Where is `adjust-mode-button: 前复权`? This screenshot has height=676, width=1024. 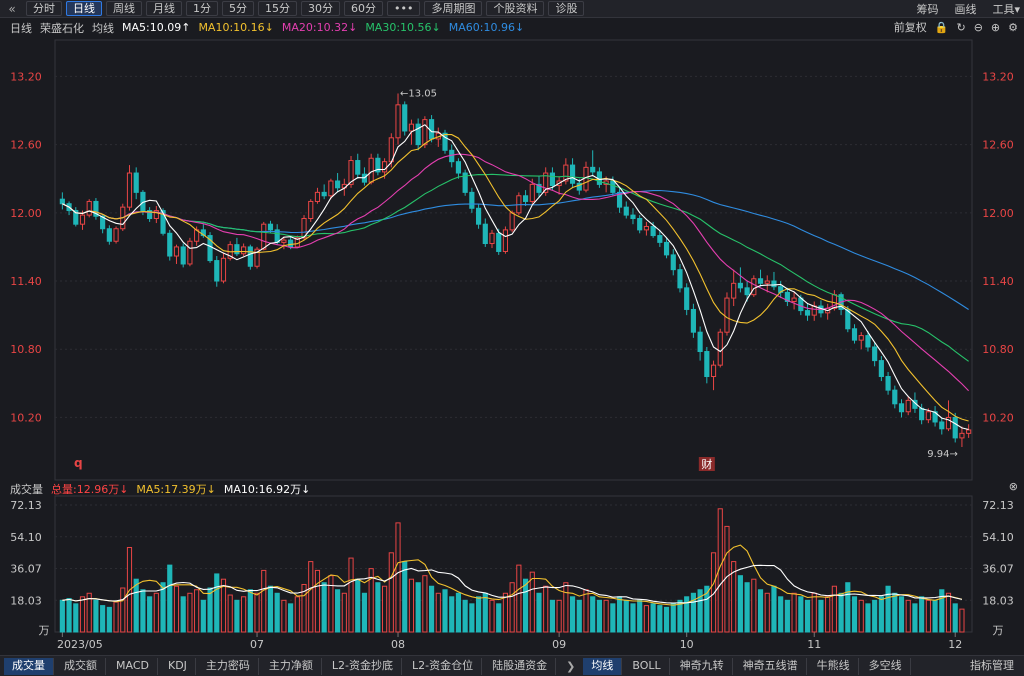 adjust-mode-button: 前复权 is located at coordinates (910, 27).